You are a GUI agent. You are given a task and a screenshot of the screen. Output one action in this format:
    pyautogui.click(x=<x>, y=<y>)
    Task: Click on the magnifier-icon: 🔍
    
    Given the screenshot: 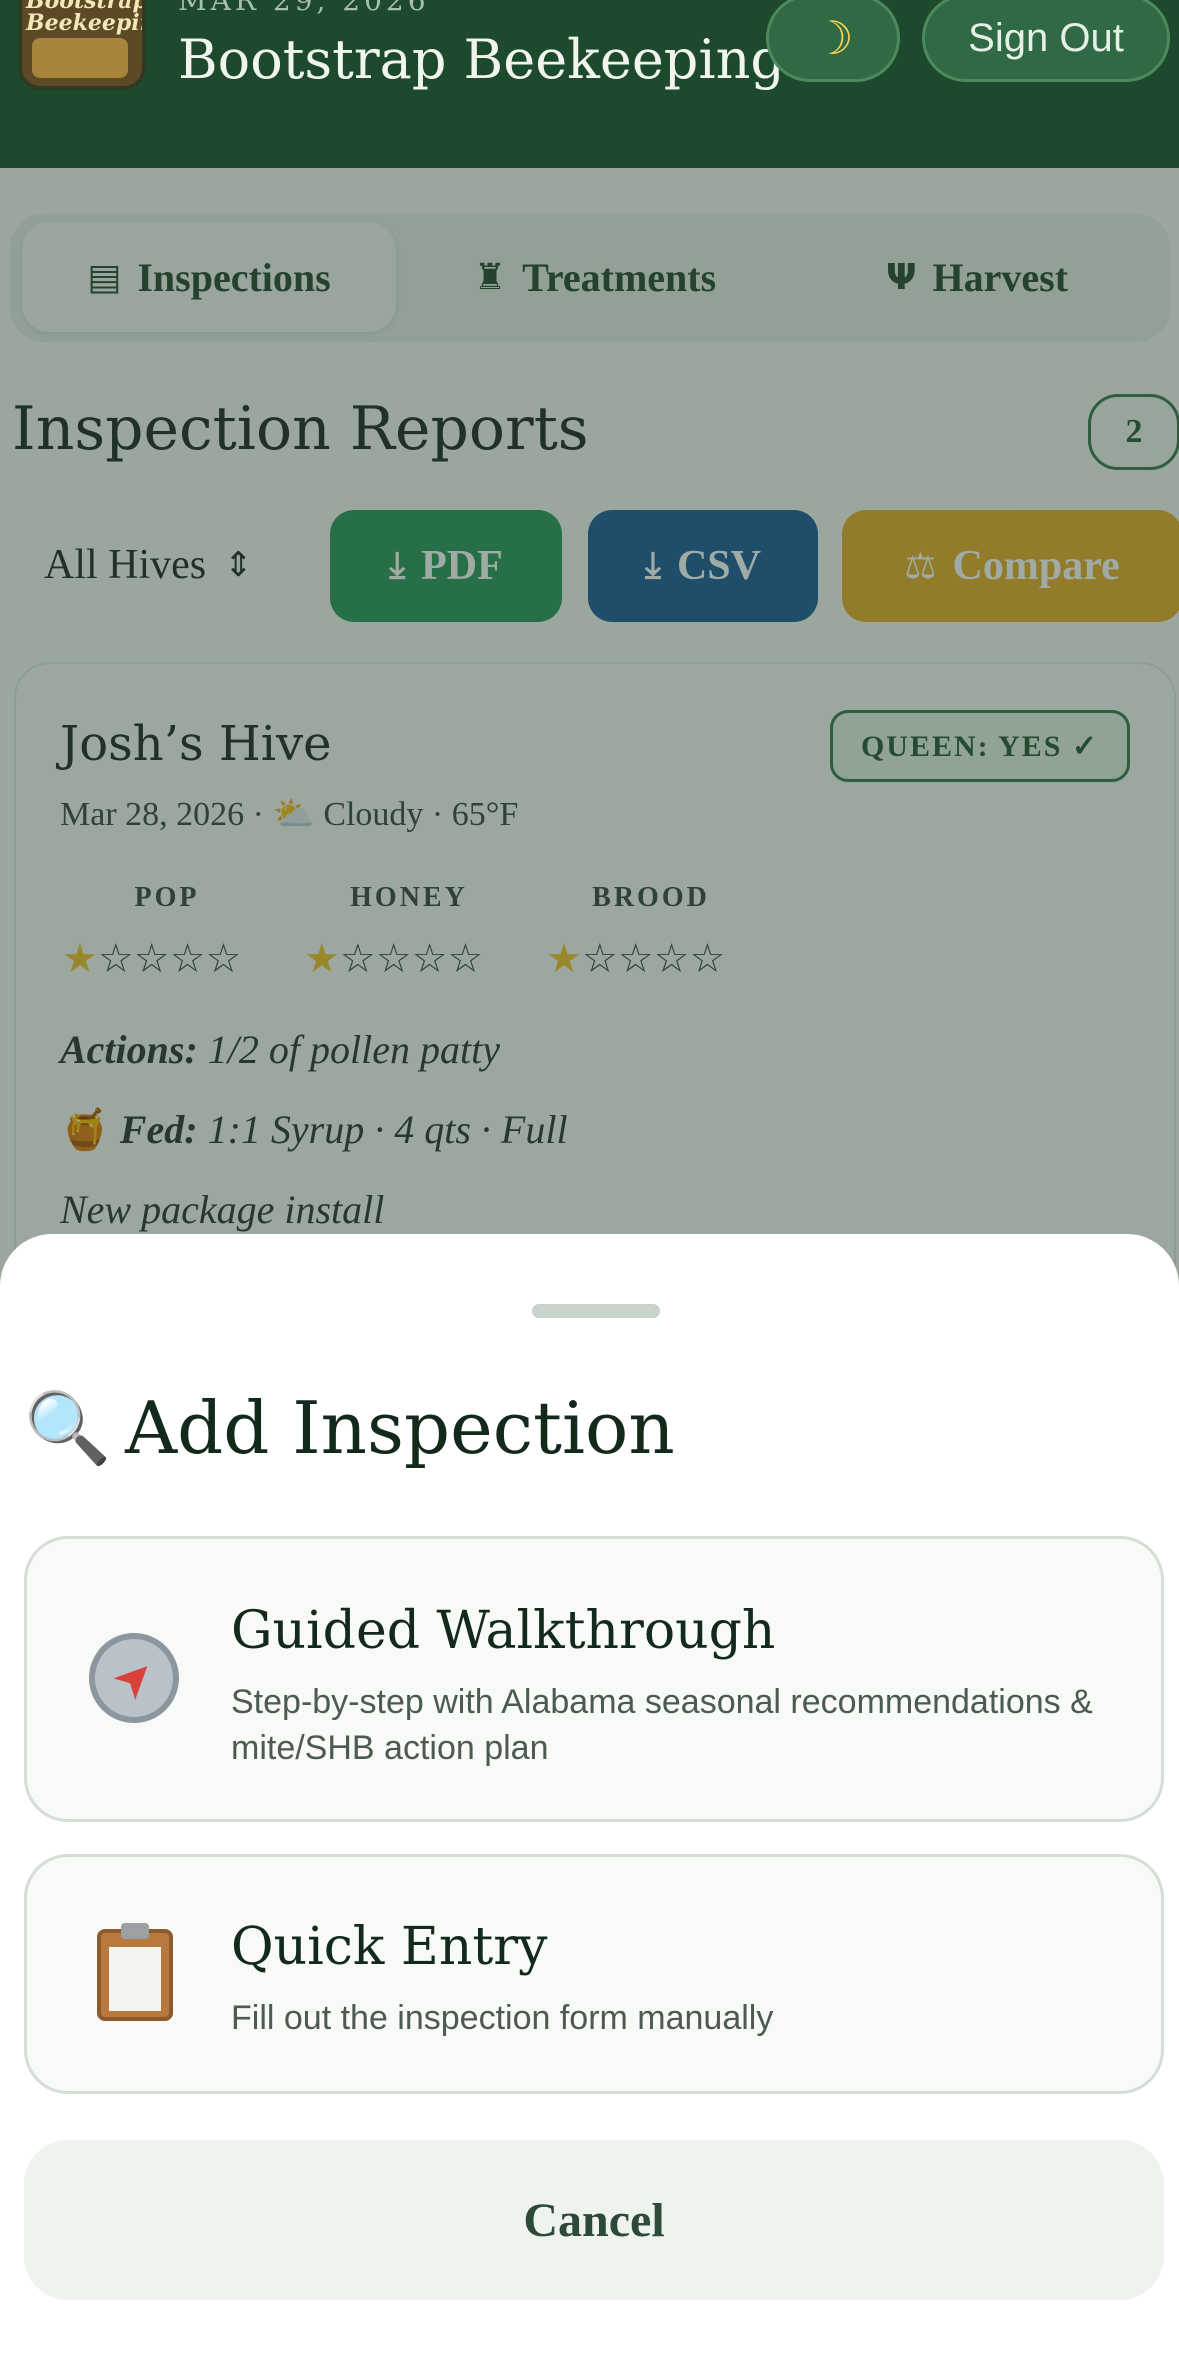 What is the action you would take?
    pyautogui.click(x=68, y=1427)
    